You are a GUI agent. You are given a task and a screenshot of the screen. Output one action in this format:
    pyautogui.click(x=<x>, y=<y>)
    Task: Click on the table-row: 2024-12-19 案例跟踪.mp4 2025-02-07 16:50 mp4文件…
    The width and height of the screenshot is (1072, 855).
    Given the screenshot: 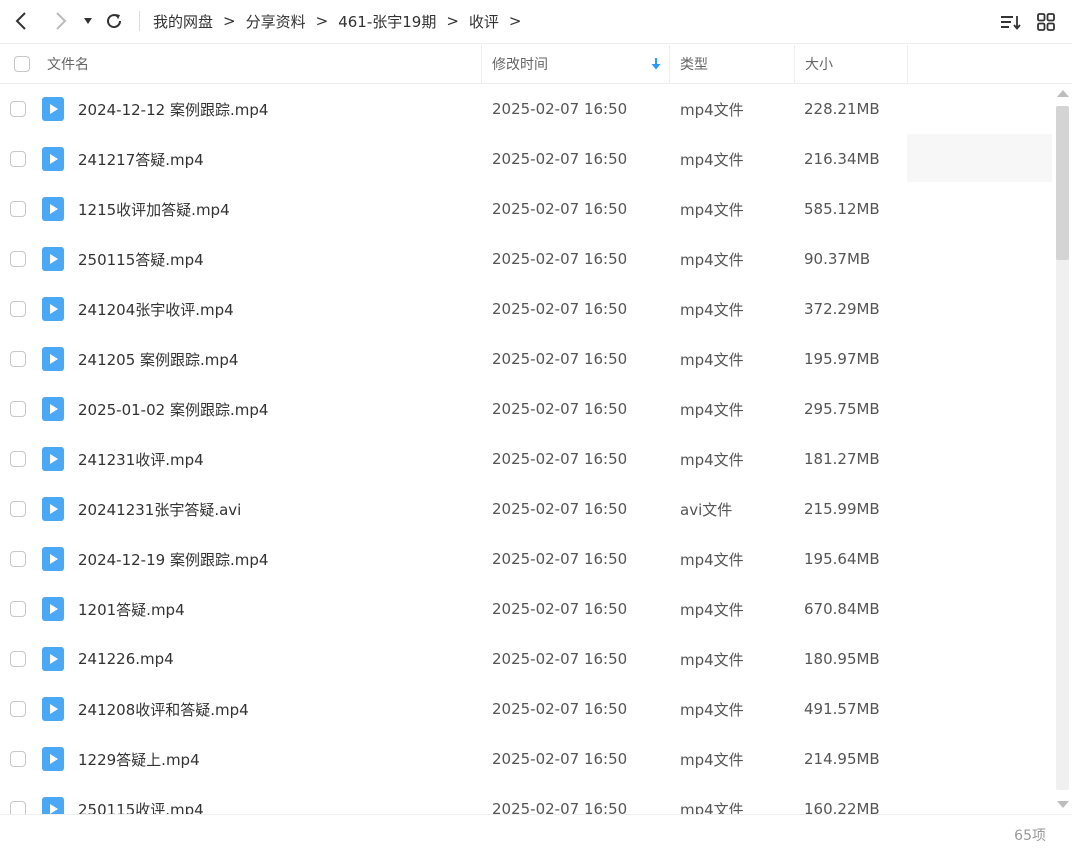 What is the action you would take?
    pyautogui.click(x=526, y=559)
    